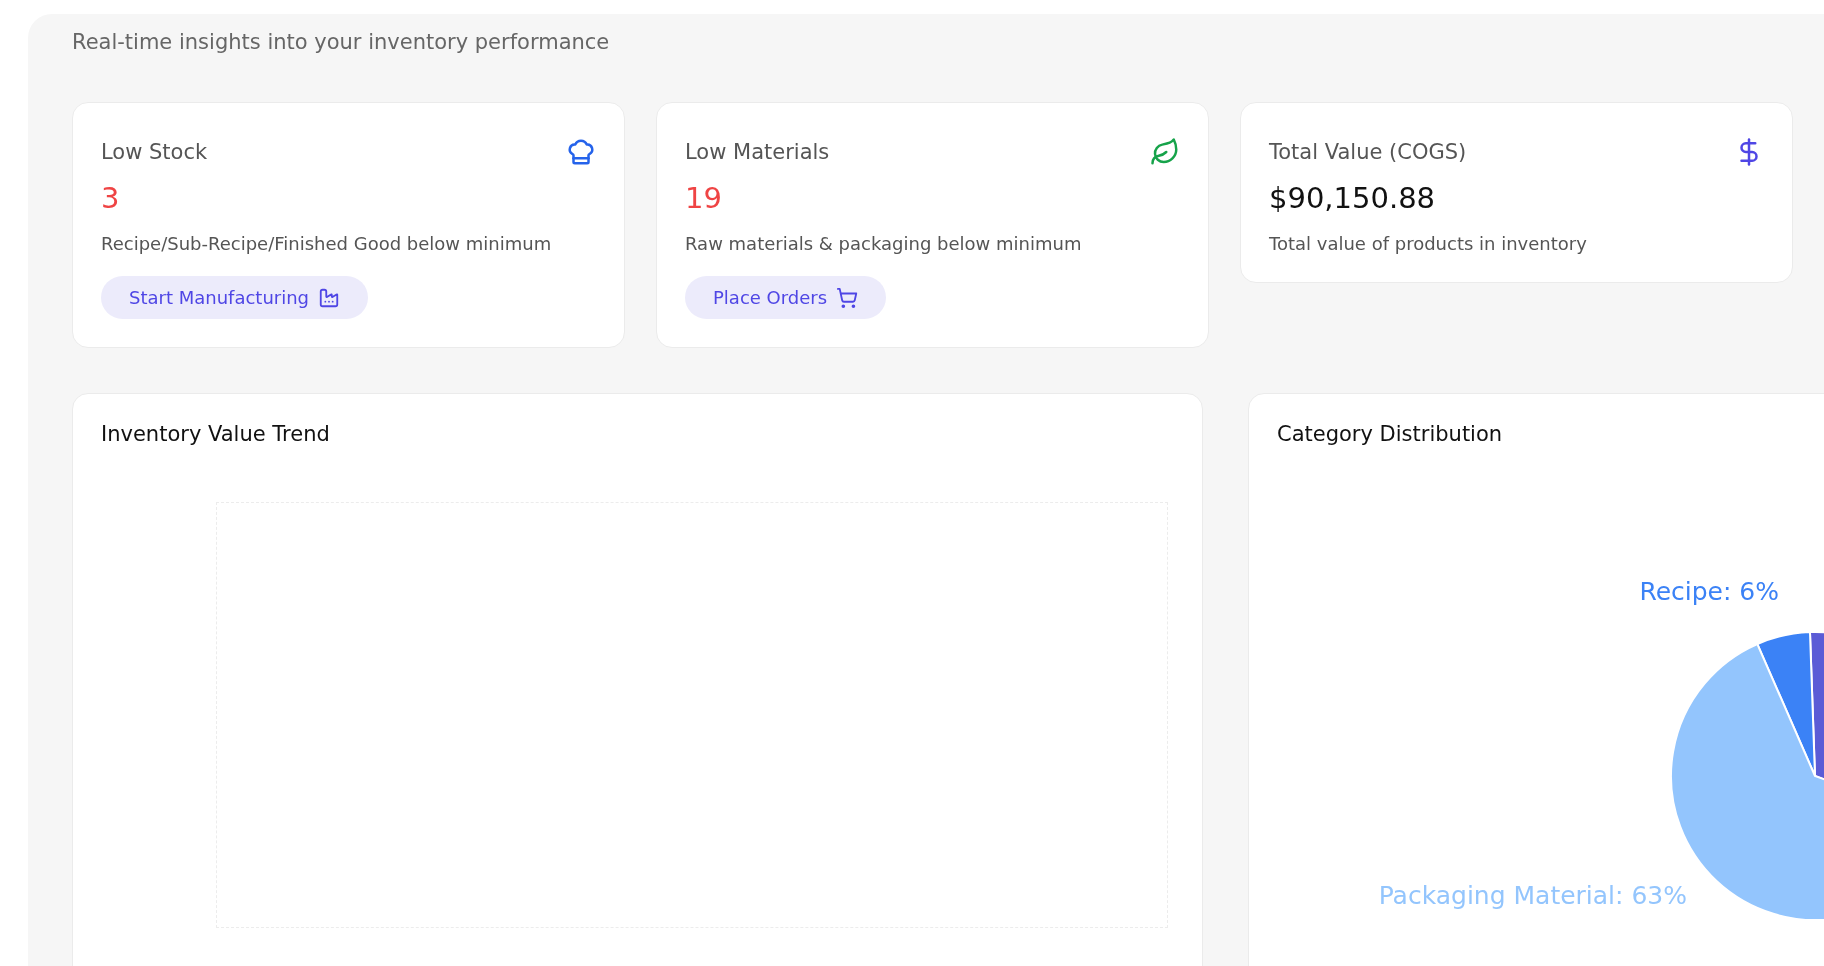  Describe the element at coordinates (215, 434) in the screenshot. I see `chart-title: Inventory Value Trend` at that location.